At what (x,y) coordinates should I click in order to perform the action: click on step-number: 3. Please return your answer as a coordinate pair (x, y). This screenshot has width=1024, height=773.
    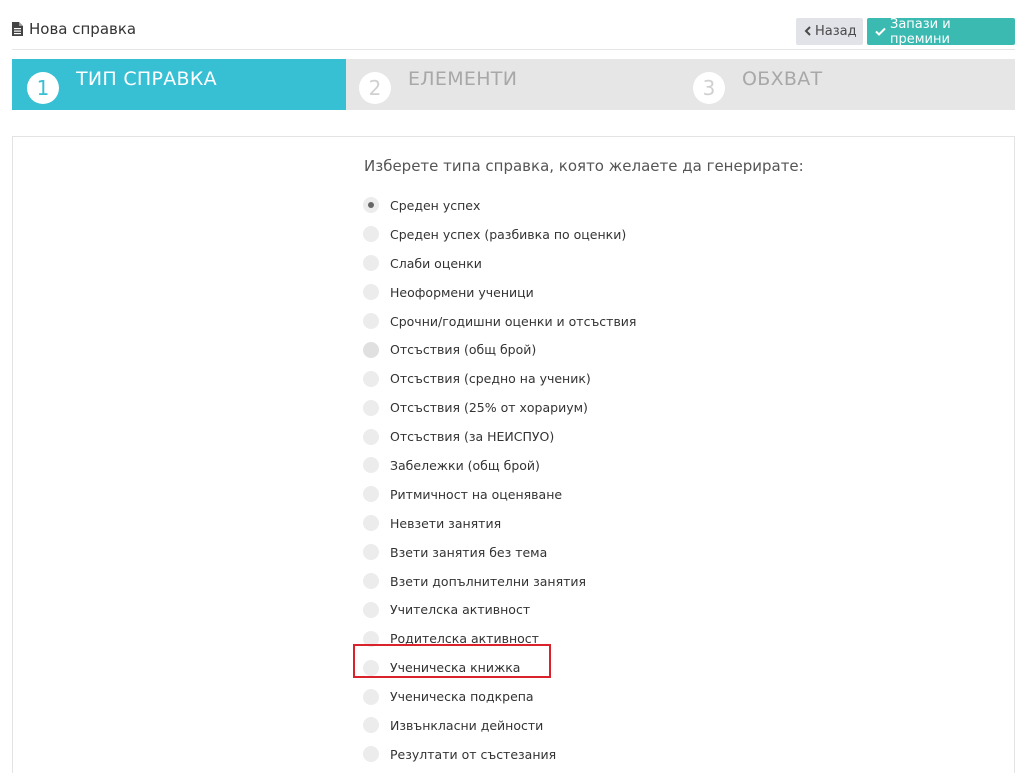
    Looking at the image, I should click on (709, 87).